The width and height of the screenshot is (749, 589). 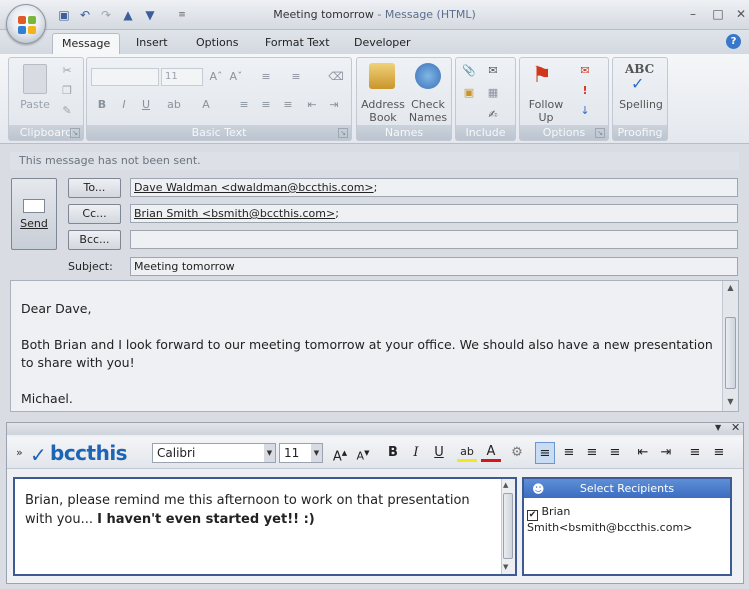 I want to click on minimize-button: –, so click(x=693, y=14).